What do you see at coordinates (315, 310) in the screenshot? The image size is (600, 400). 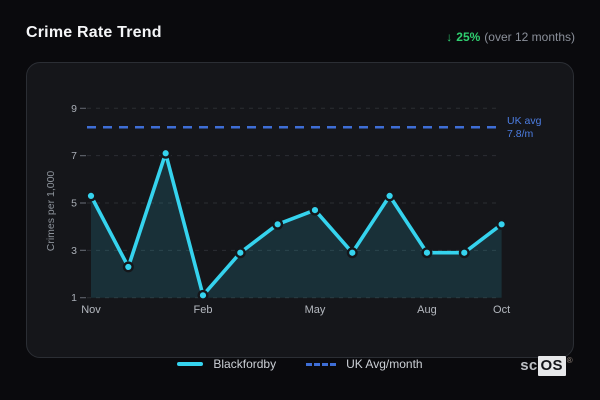 I see `x-tick-label: May` at bounding box center [315, 310].